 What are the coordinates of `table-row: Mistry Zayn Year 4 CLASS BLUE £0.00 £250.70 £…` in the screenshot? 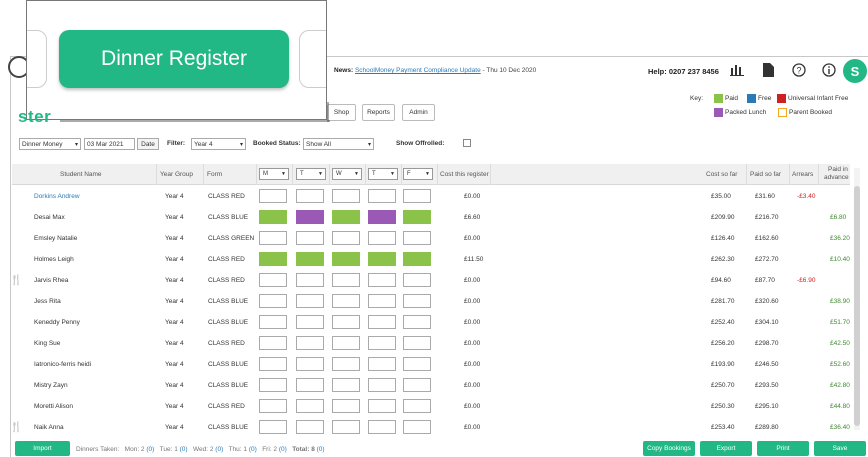 It's located at (431, 385).